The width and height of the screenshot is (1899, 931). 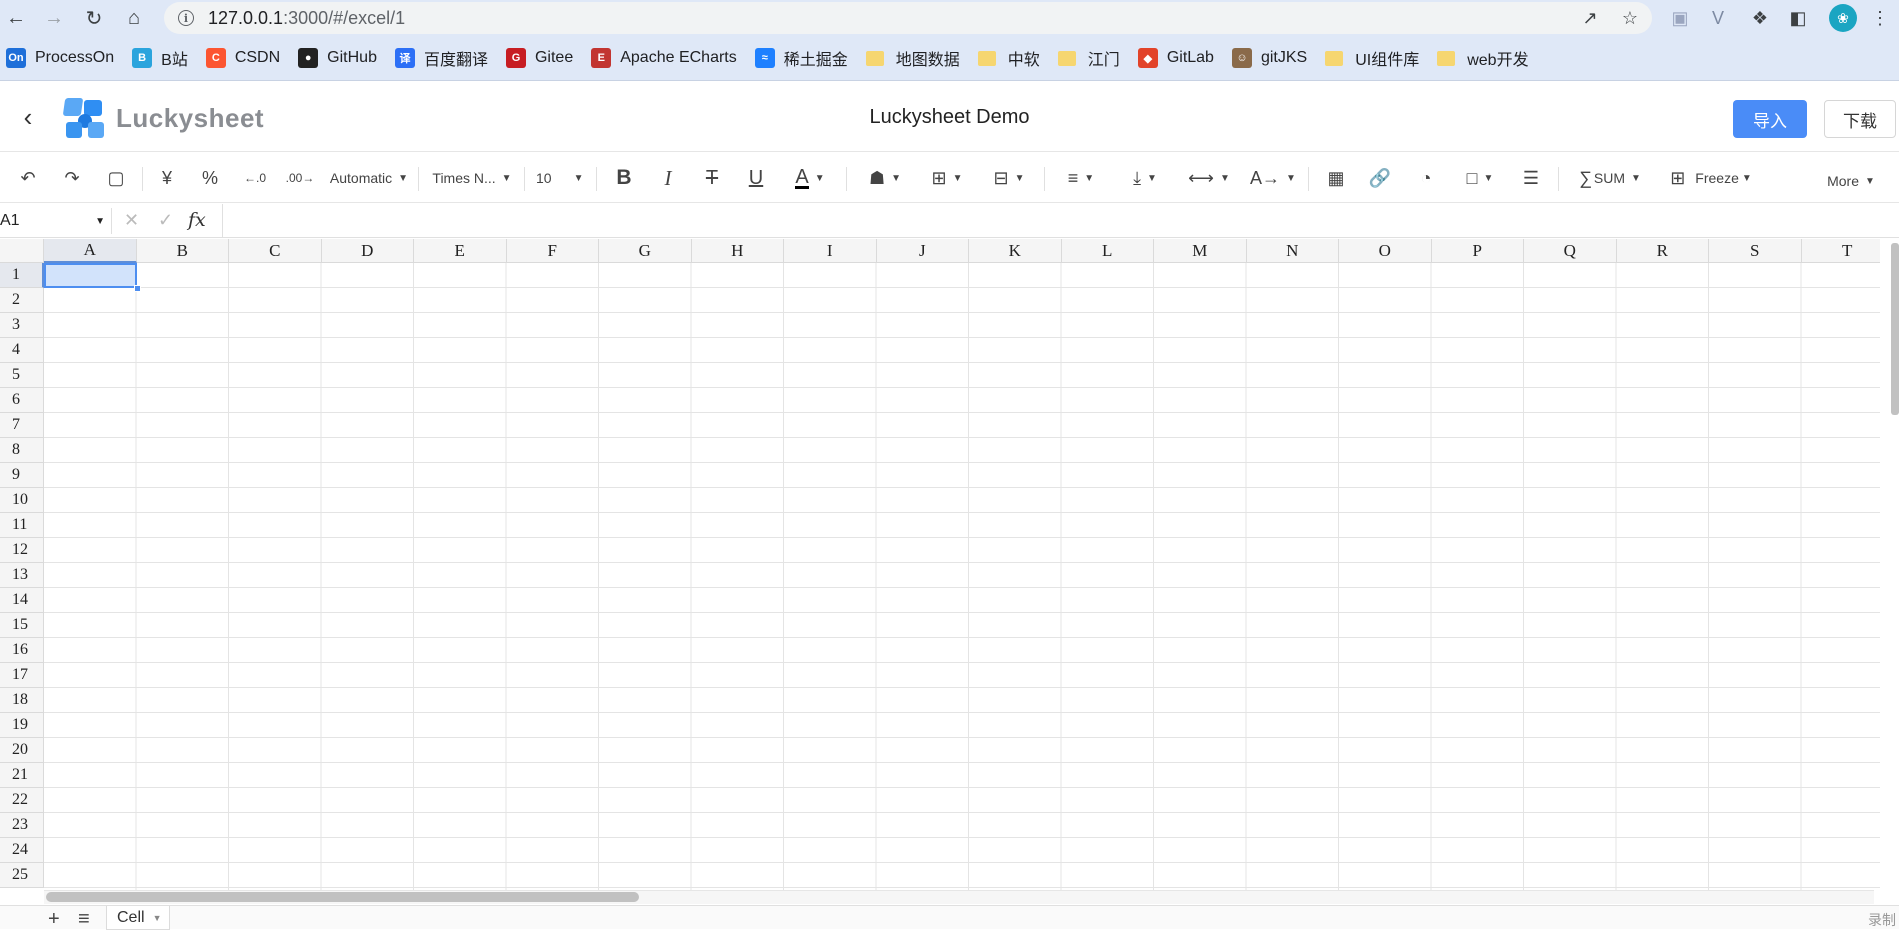 What do you see at coordinates (562, 178) in the screenshot?
I see `font-size-dropdown: 10 ▼` at bounding box center [562, 178].